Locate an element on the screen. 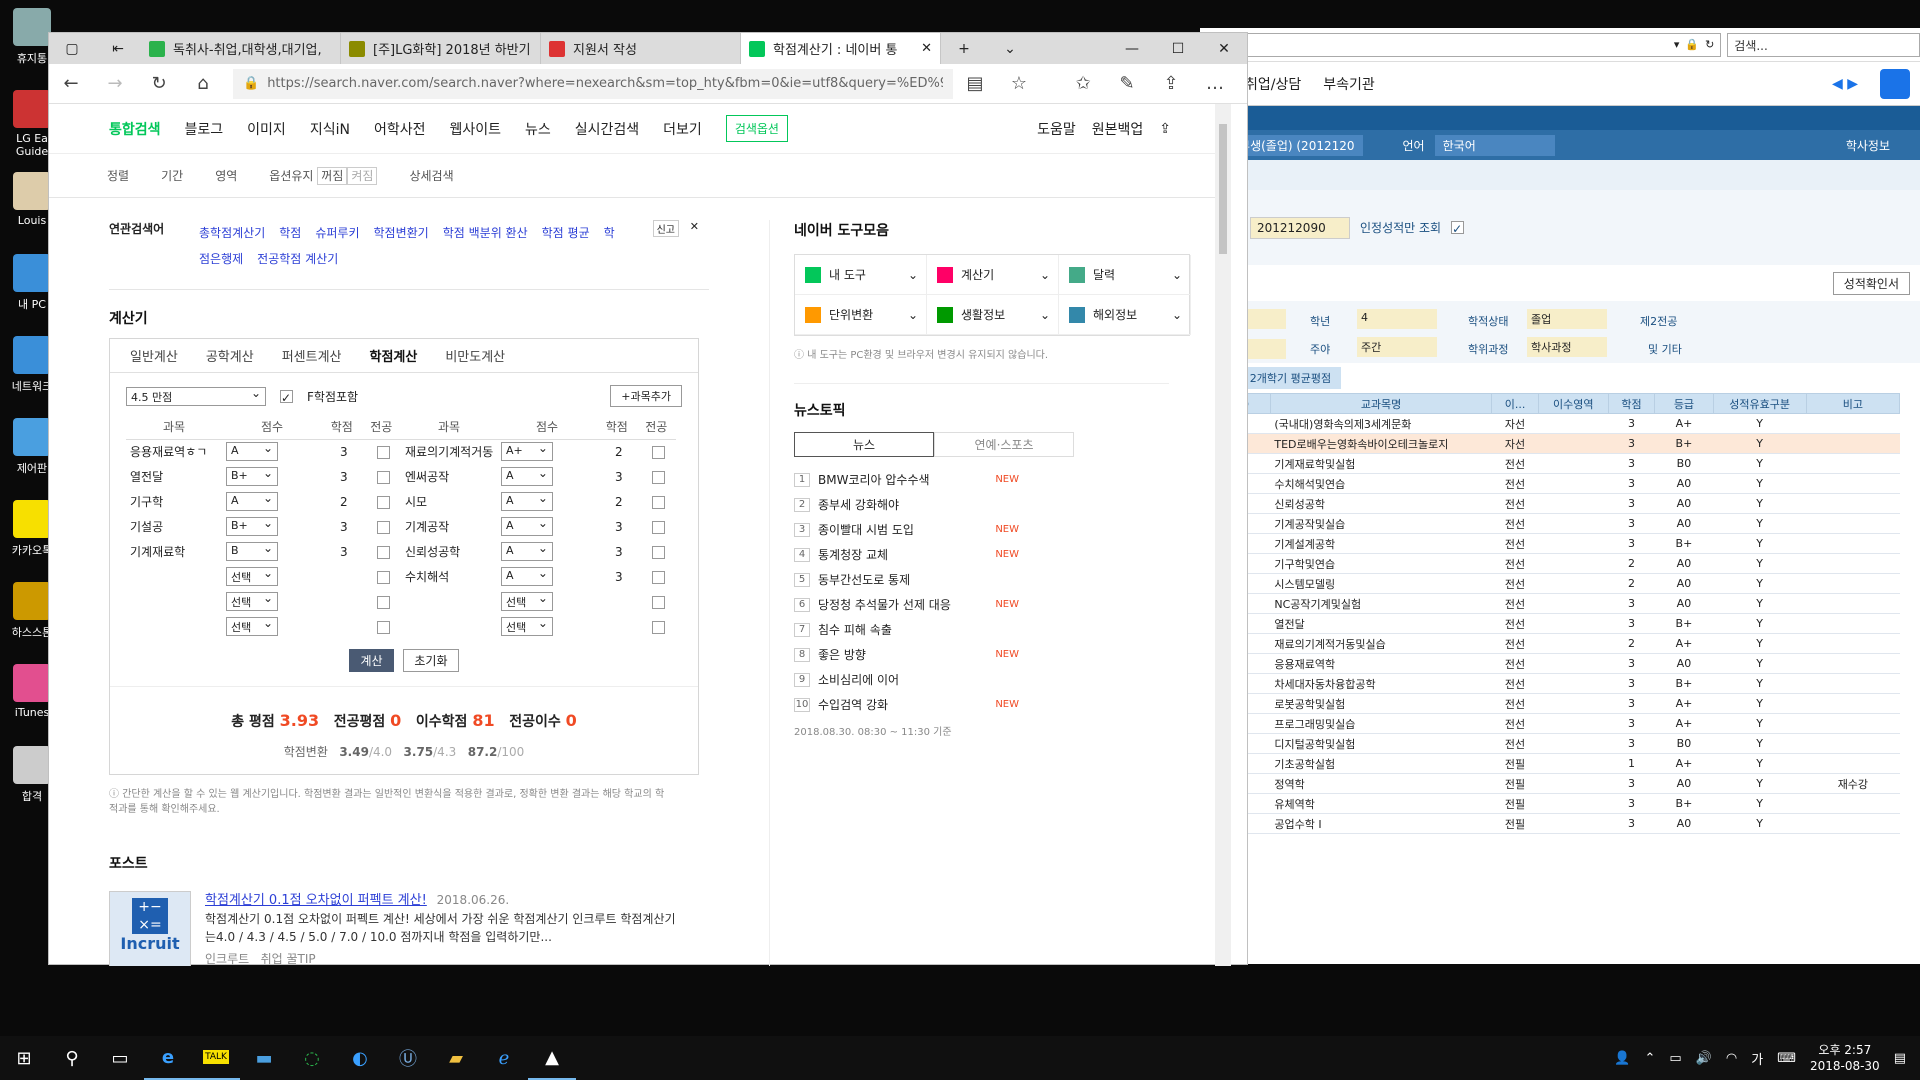  calc-tab: 비만도계산 is located at coordinates (475, 355).